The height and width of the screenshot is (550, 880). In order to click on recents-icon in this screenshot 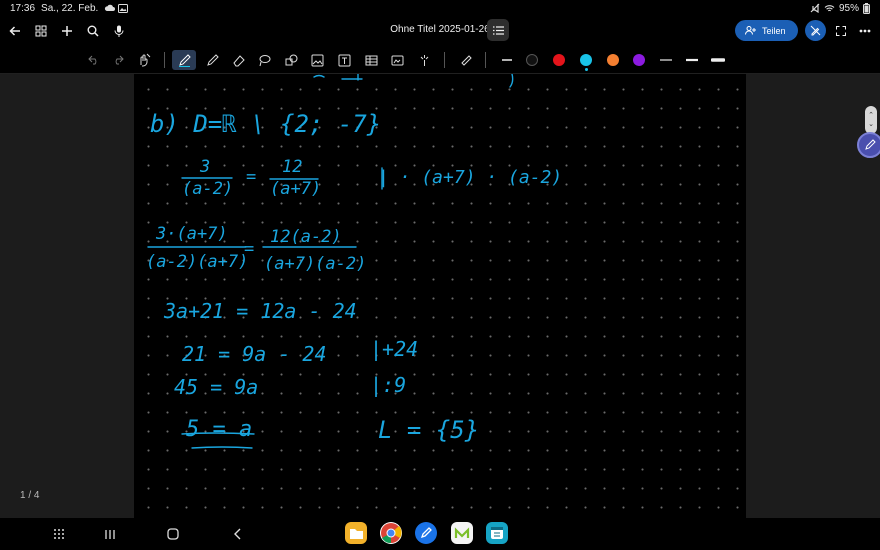, I will do `click(110, 534)`.